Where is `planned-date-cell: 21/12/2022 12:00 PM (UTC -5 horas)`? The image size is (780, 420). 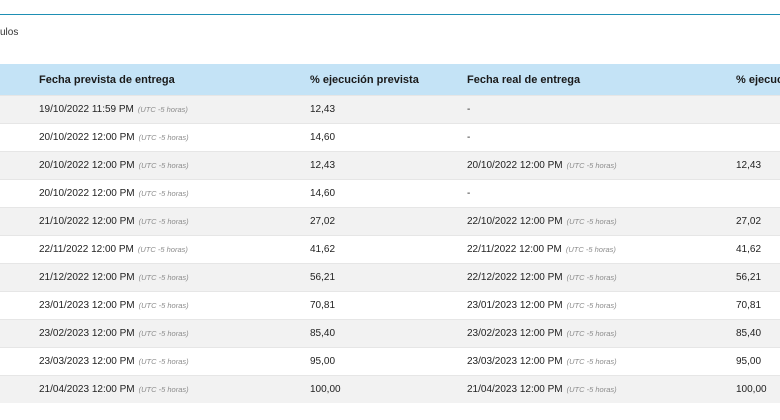 planned-date-cell: 21/12/2022 12:00 PM (UTC -5 horas) is located at coordinates (173, 277).